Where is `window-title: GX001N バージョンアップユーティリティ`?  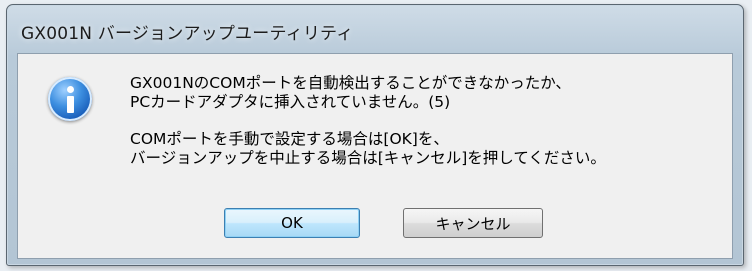
window-title: GX001N バージョンアップユーティリティ is located at coordinates (187, 34).